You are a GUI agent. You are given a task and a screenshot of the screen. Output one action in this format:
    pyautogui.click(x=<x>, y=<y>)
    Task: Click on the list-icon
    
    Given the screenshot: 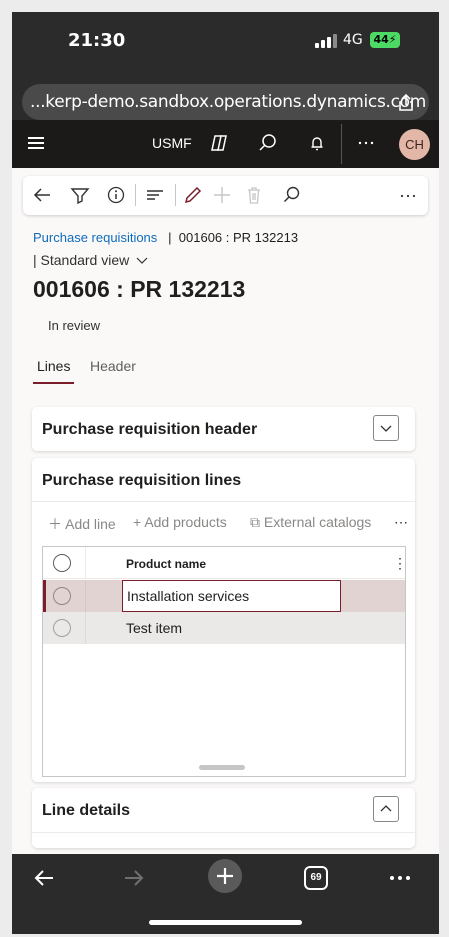 What is the action you would take?
    pyautogui.click(x=155, y=195)
    